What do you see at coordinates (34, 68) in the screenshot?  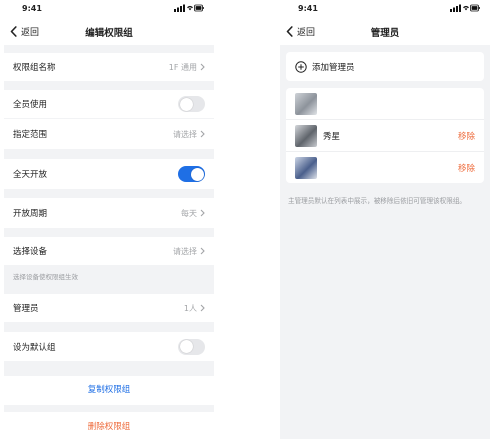 I see `group-name-label: 权限组名称` at bounding box center [34, 68].